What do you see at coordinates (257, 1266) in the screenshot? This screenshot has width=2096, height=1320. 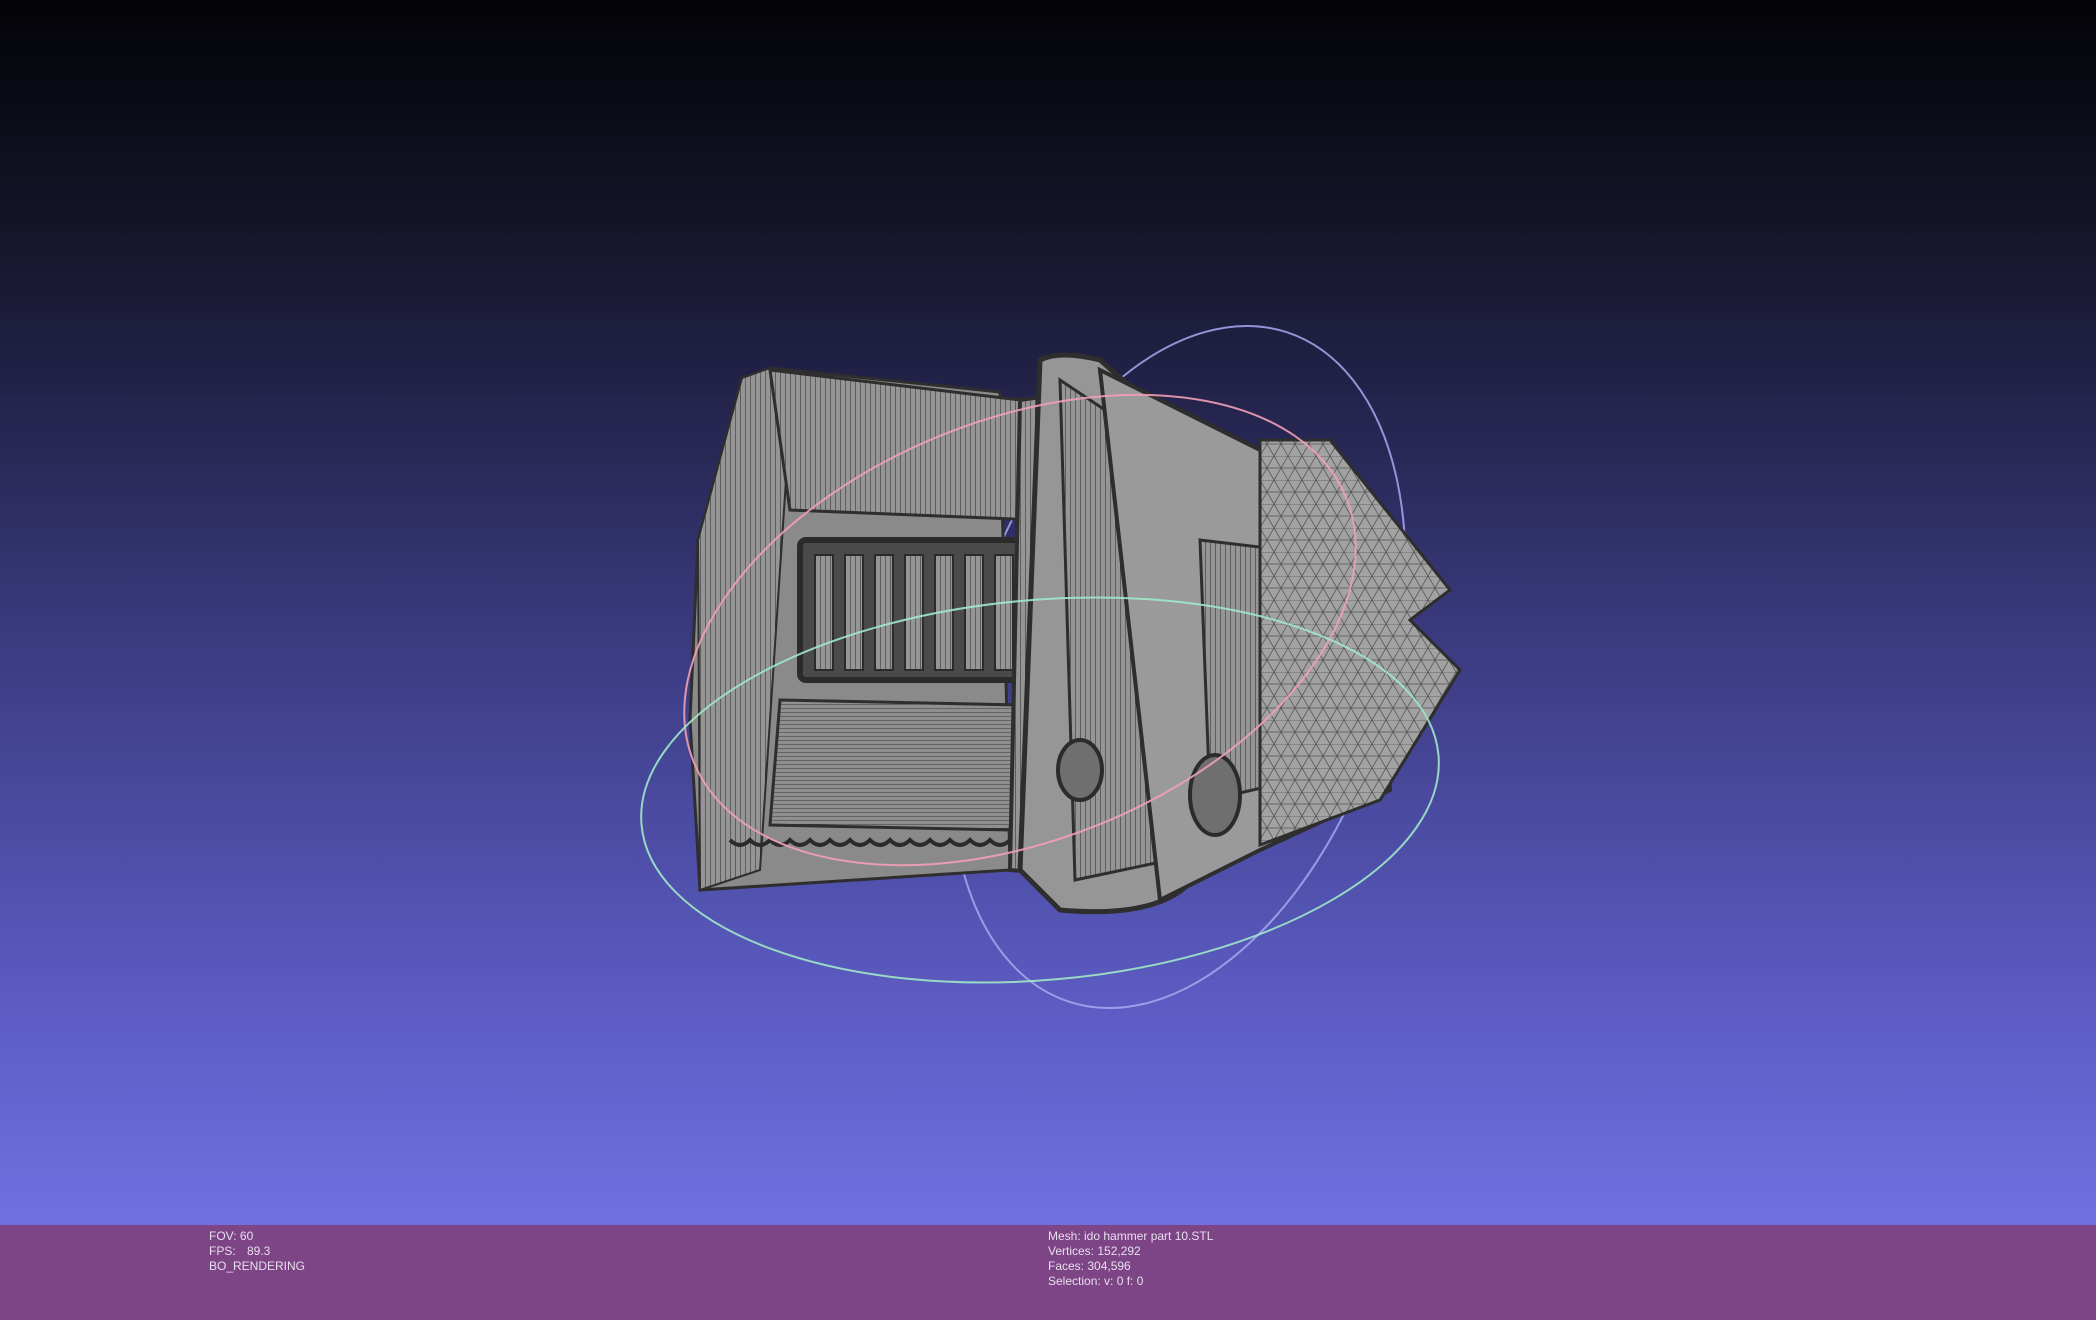 I see `render-mode: BO_RENDERING` at bounding box center [257, 1266].